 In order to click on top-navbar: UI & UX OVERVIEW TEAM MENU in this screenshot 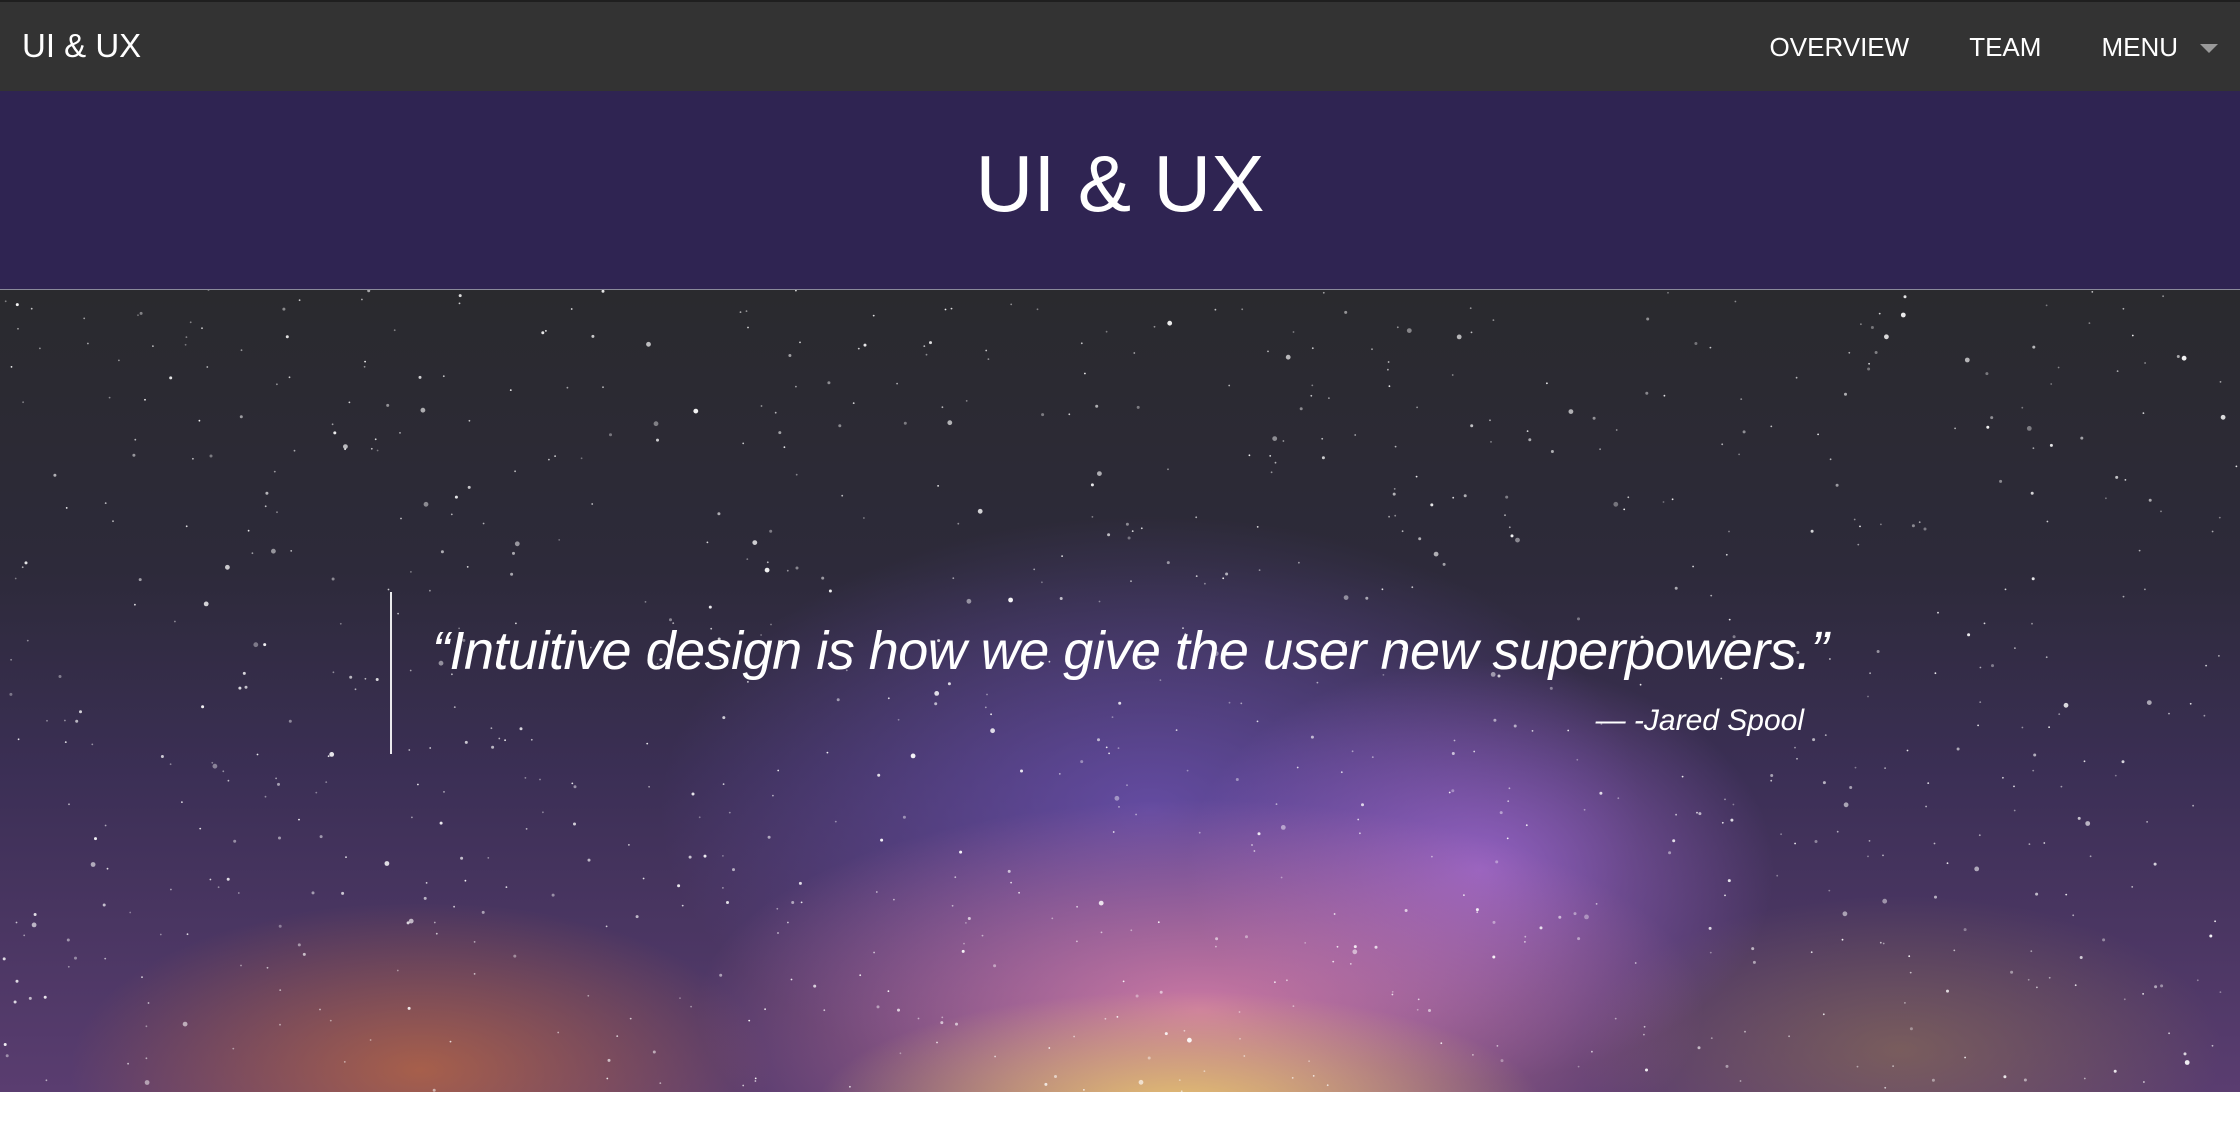, I will do `click(1120, 45)`.